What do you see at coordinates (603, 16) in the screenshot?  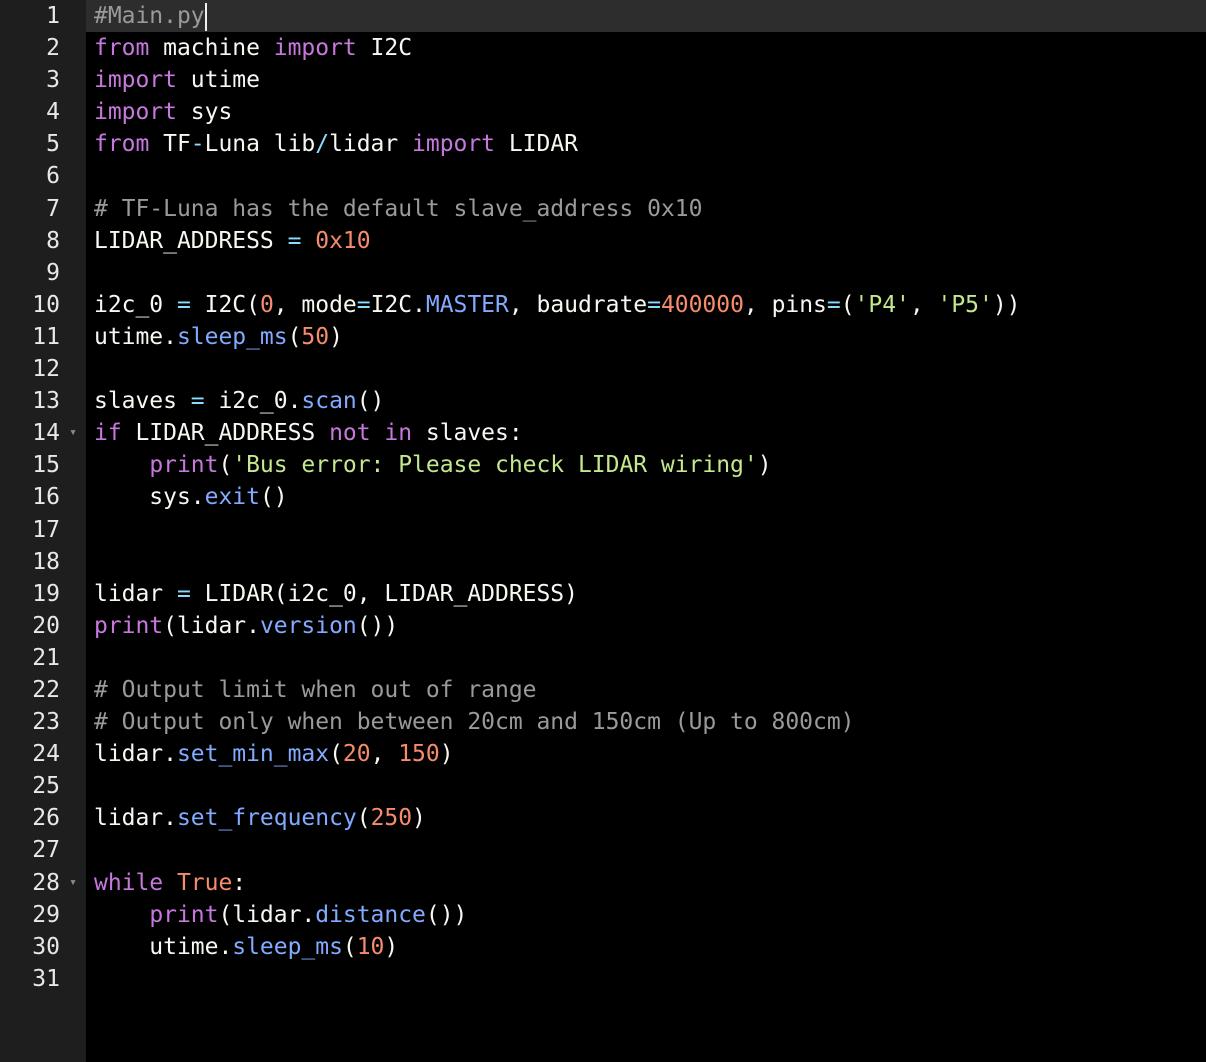 I see `code-line: 1 #Main.py` at bounding box center [603, 16].